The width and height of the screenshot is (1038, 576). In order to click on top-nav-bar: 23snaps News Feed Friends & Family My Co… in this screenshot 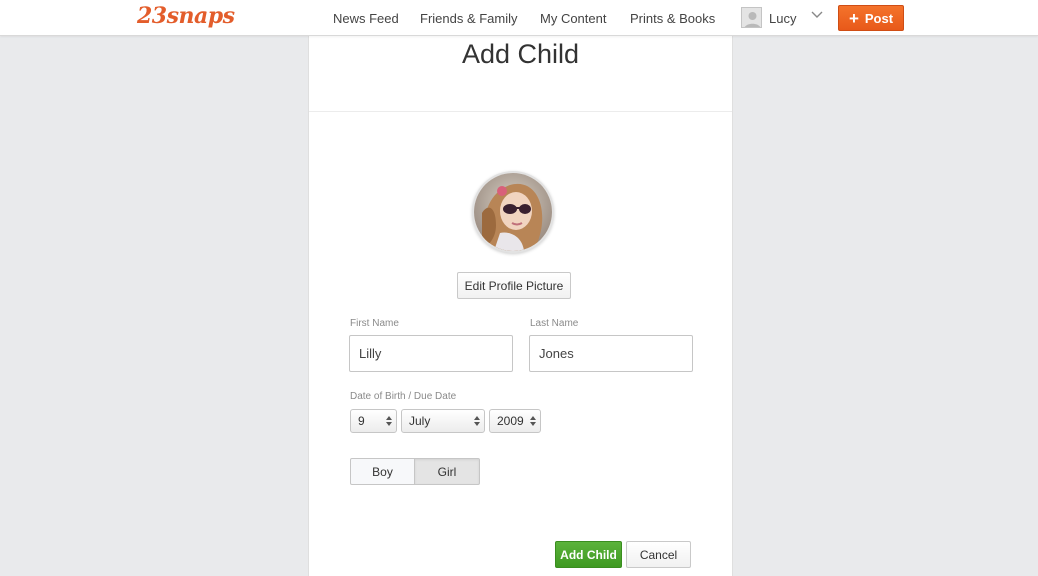, I will do `click(519, 18)`.